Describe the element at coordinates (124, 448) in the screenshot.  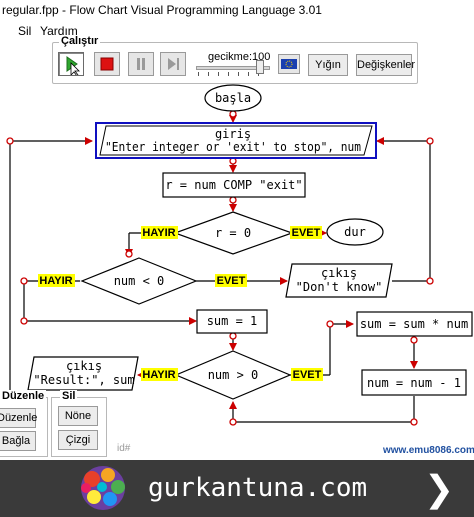
I see `id-watermark: id#` at that location.